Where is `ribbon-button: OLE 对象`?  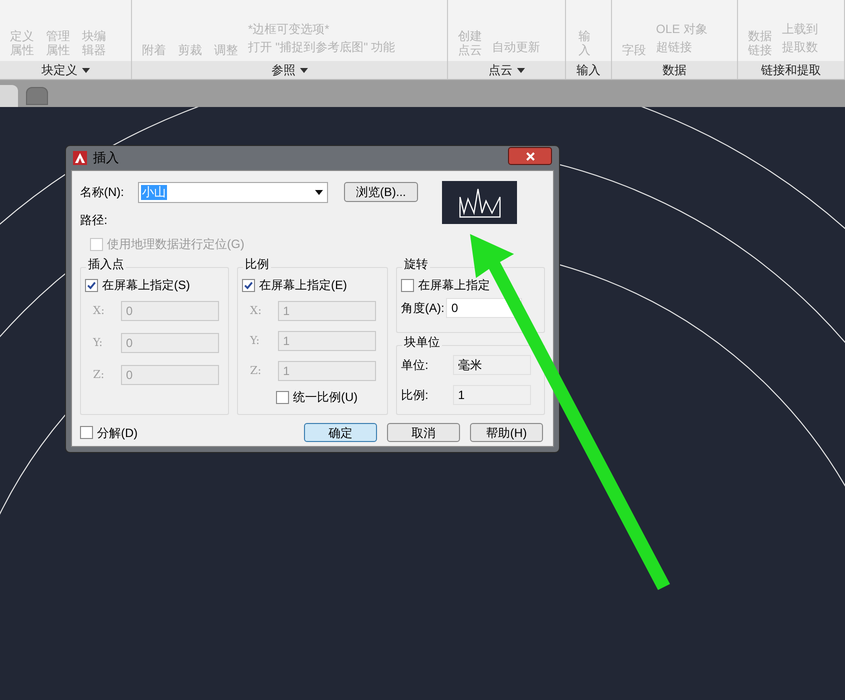 ribbon-button: OLE 对象 is located at coordinates (682, 29).